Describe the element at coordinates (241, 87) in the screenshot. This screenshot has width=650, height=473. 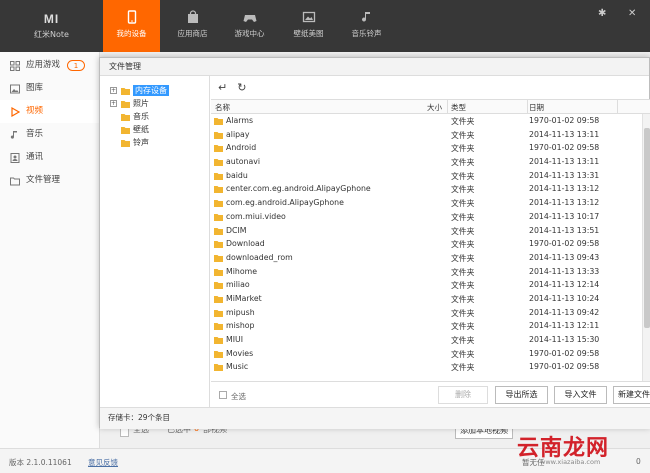
I see `refresh-icon: ↻` at that location.